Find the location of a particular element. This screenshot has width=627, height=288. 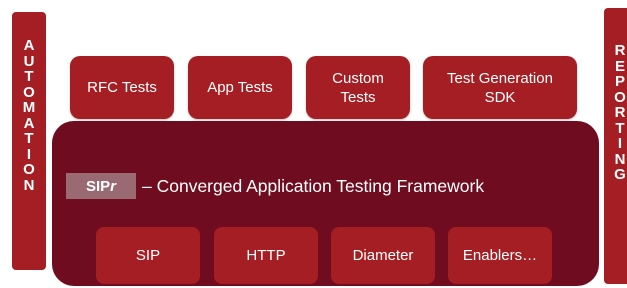

test-generation-sdk-box: Test Generation SDK is located at coordinates (500, 87).